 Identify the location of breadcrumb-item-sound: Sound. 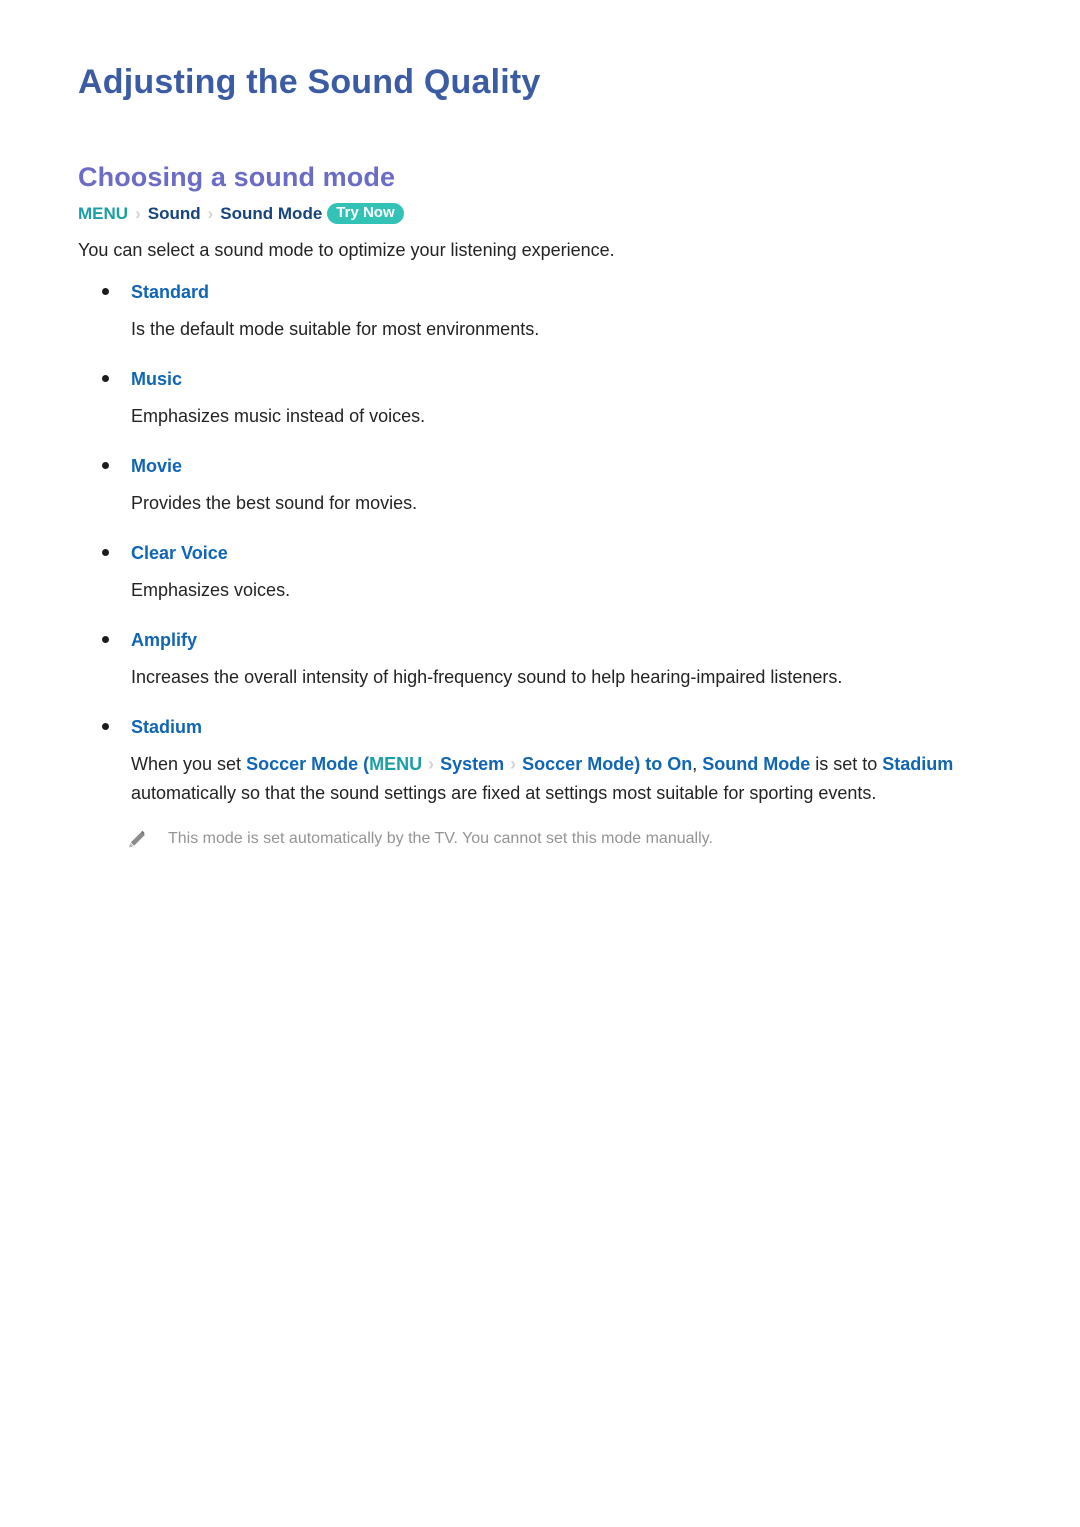
(174, 213).